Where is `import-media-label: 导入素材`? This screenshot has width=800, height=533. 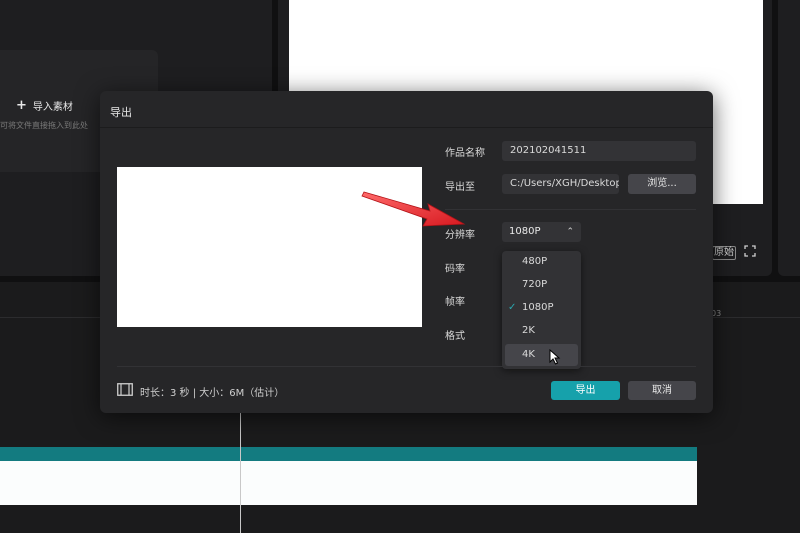 import-media-label: 导入素材 is located at coordinates (52, 107).